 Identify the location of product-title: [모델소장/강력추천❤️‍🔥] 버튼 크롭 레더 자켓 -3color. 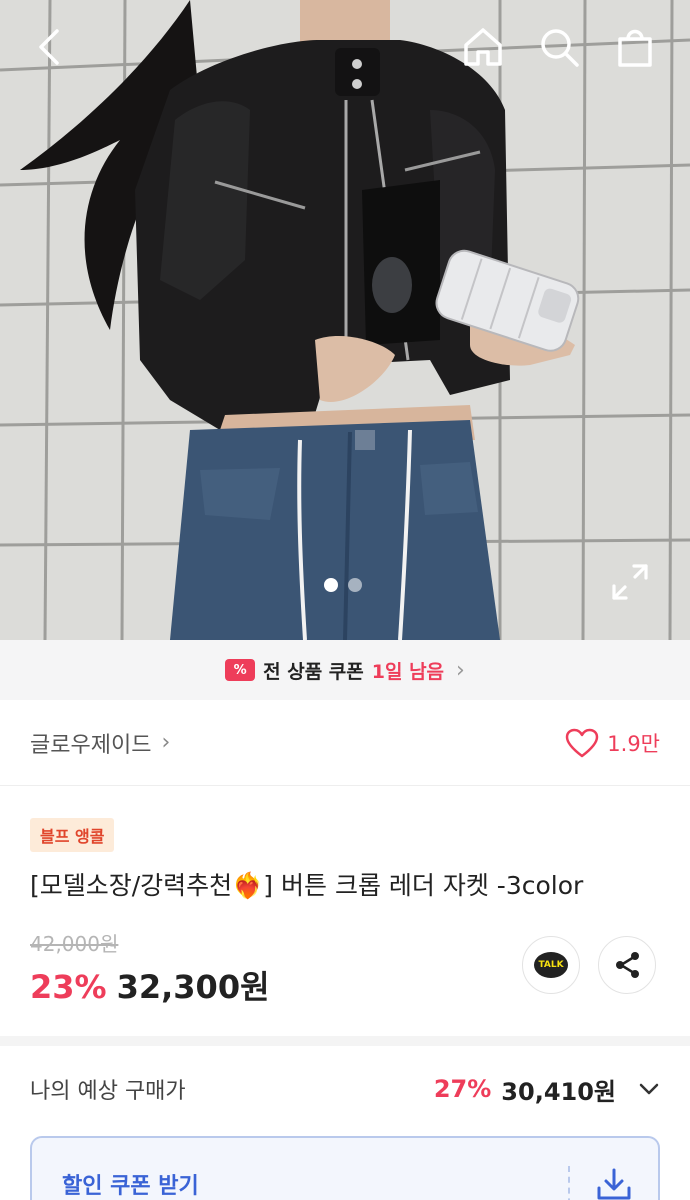
(307, 885).